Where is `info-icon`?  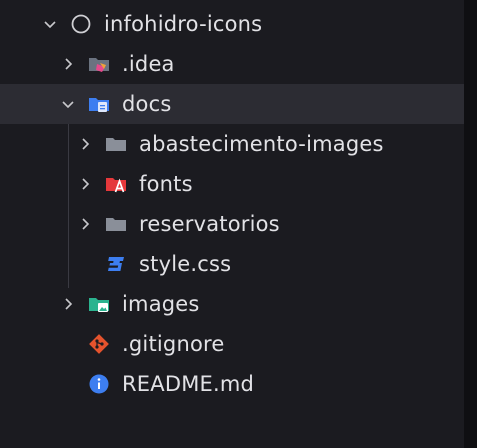
info-icon is located at coordinates (99, 384).